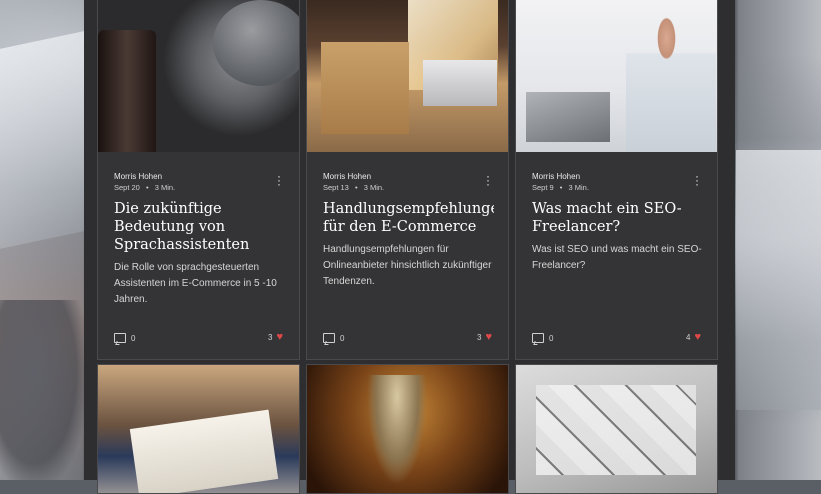 The image size is (821, 494). I want to click on like-button: 4 ♥, so click(693, 337).